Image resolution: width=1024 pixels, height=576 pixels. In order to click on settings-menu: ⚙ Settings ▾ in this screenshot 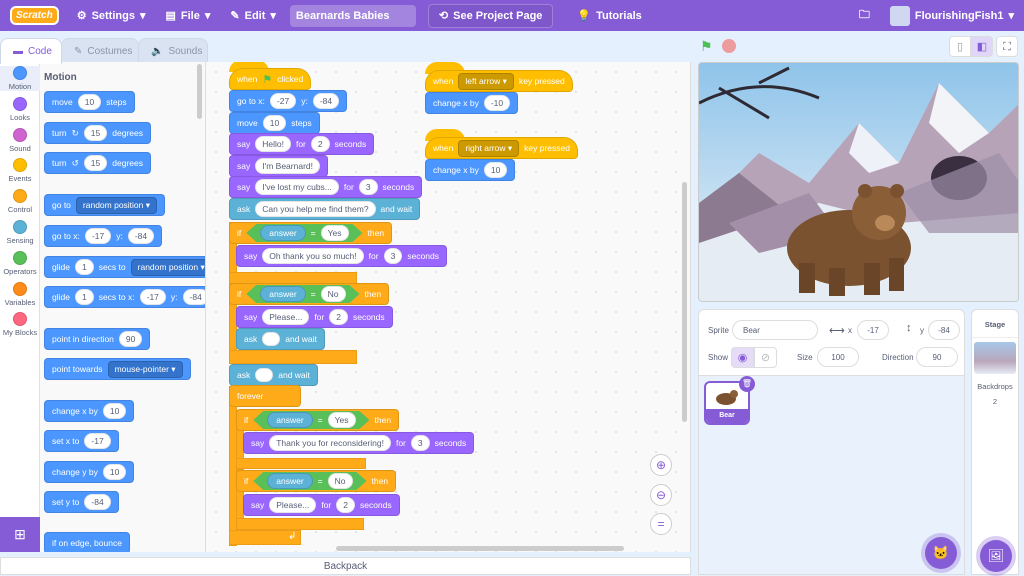, I will do `click(111, 15)`.